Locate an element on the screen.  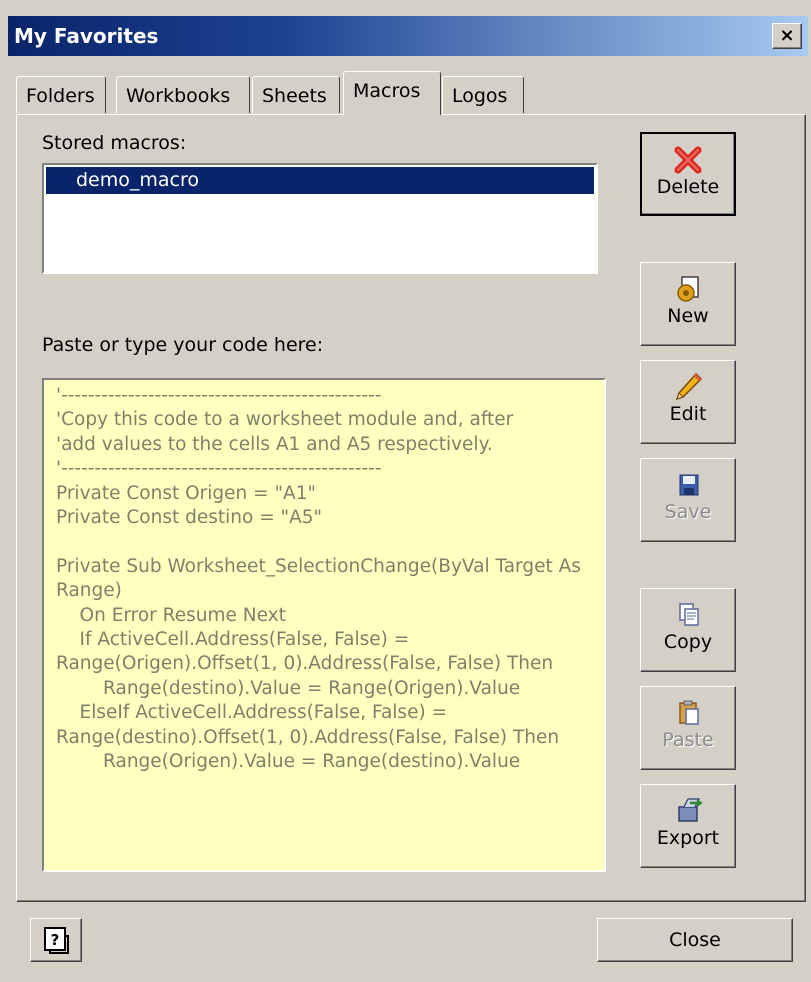
stored-macros-list: demo_macro is located at coordinates (320, 218).